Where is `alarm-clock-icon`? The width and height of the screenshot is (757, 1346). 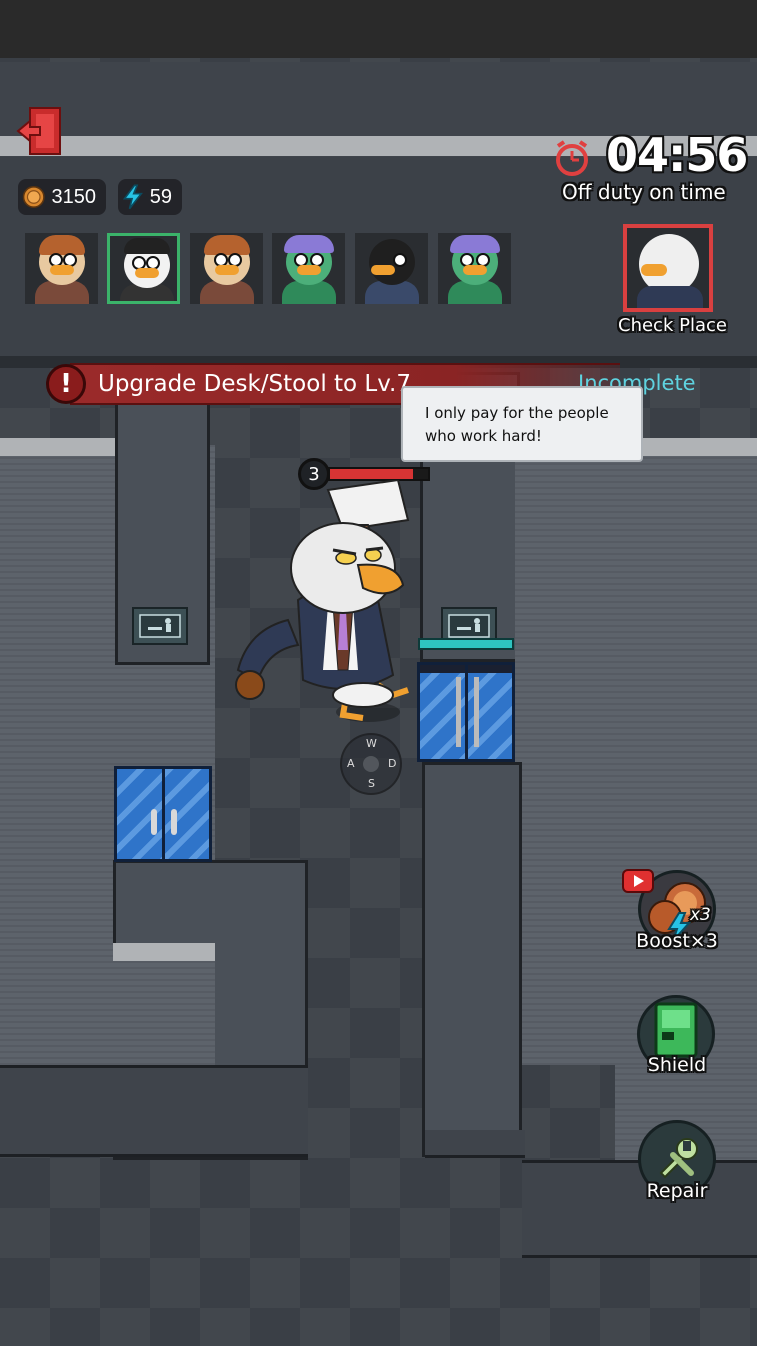 alarm-clock-icon is located at coordinates (572, 158).